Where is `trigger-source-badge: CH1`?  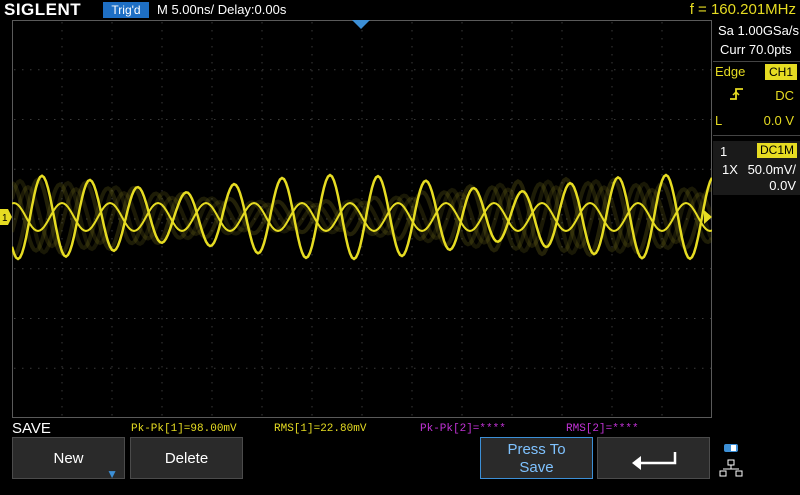 trigger-source-badge: CH1 is located at coordinates (781, 72).